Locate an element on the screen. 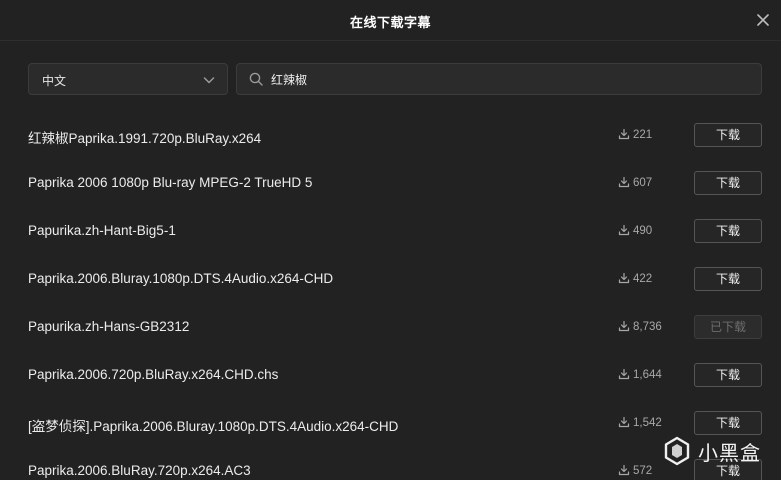  subtitle-row: Papurika.zh-Hans-GB2312 8,736 已下载 is located at coordinates (390, 327).